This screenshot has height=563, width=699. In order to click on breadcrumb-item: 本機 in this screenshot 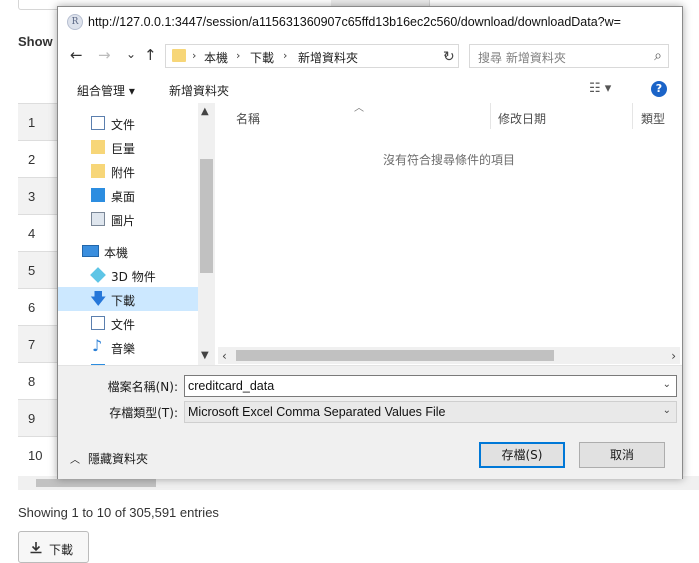, I will do `click(216, 57)`.